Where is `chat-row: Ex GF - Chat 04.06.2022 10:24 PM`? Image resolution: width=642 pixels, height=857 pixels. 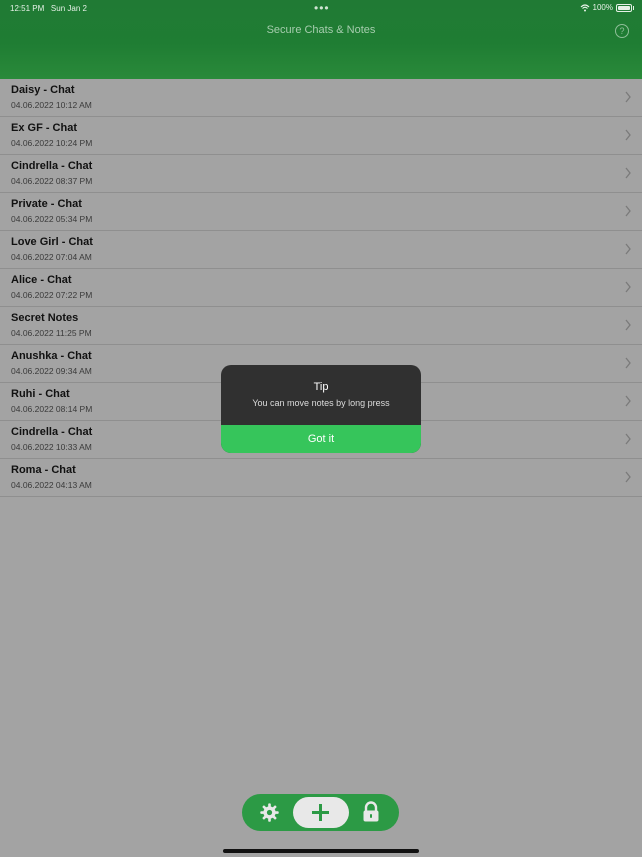 chat-row: Ex GF - Chat 04.06.2022 10:24 PM is located at coordinates (321, 136).